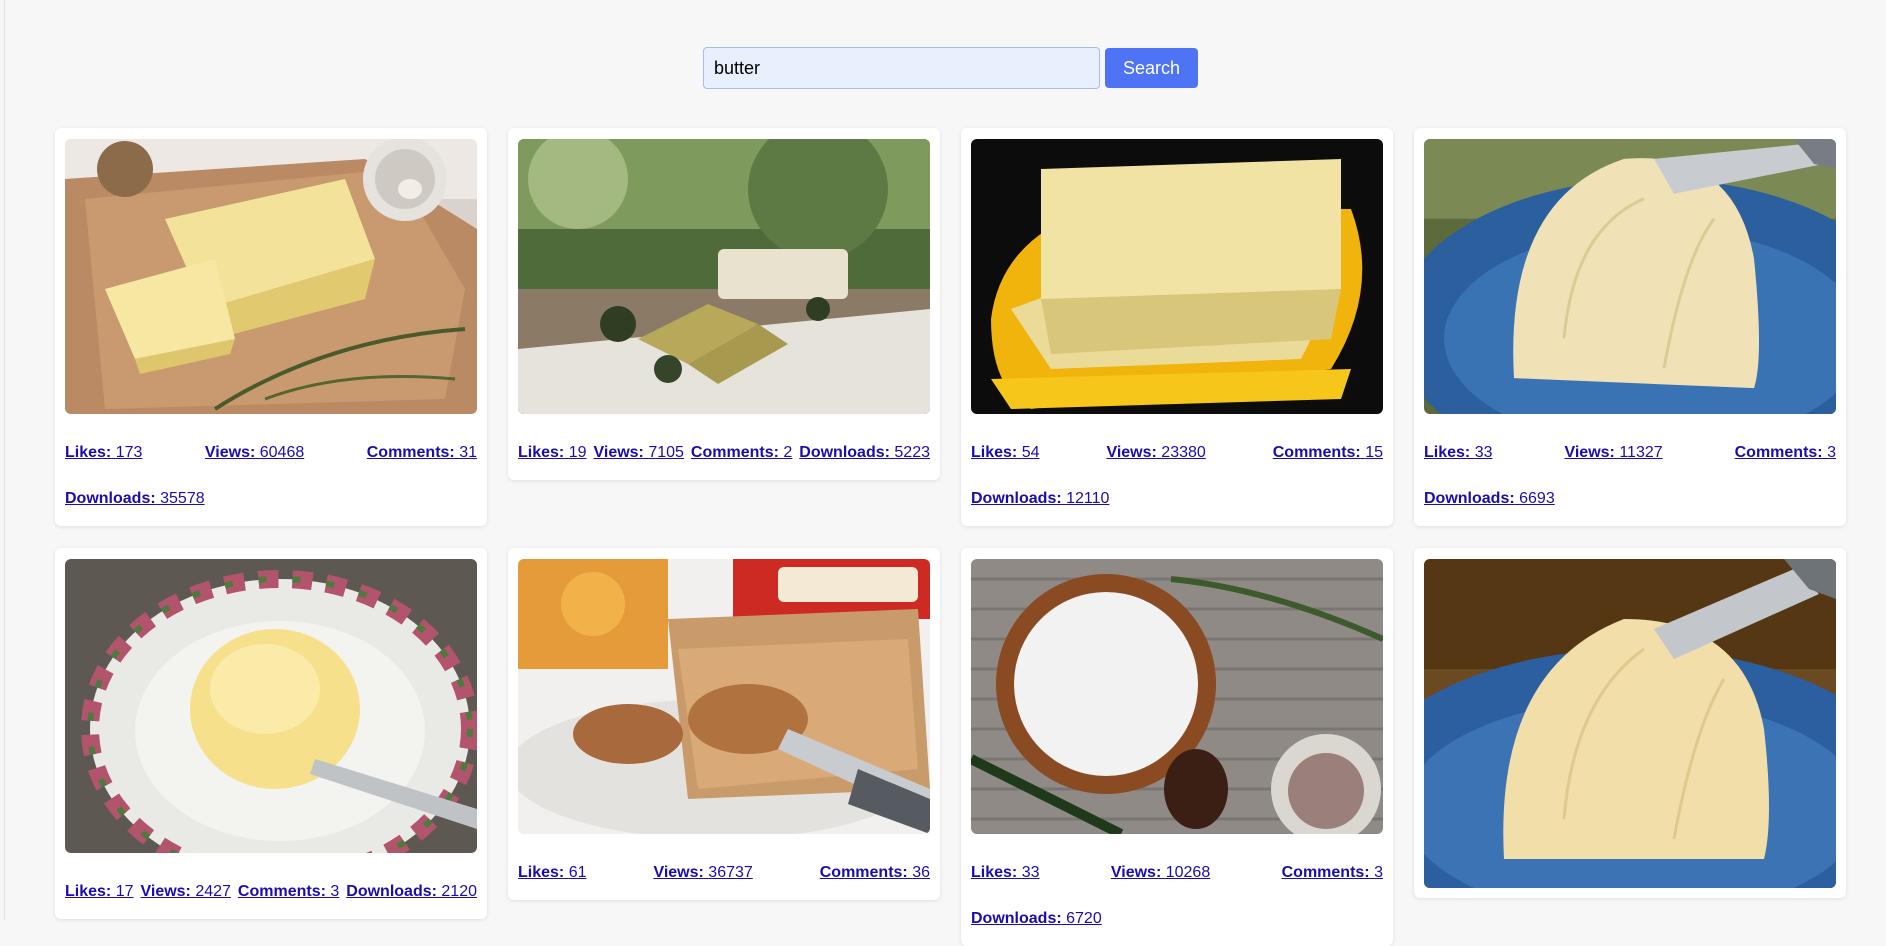 The image size is (1886, 946). I want to click on downloads-link: Downloads: 12110, so click(1040, 499).